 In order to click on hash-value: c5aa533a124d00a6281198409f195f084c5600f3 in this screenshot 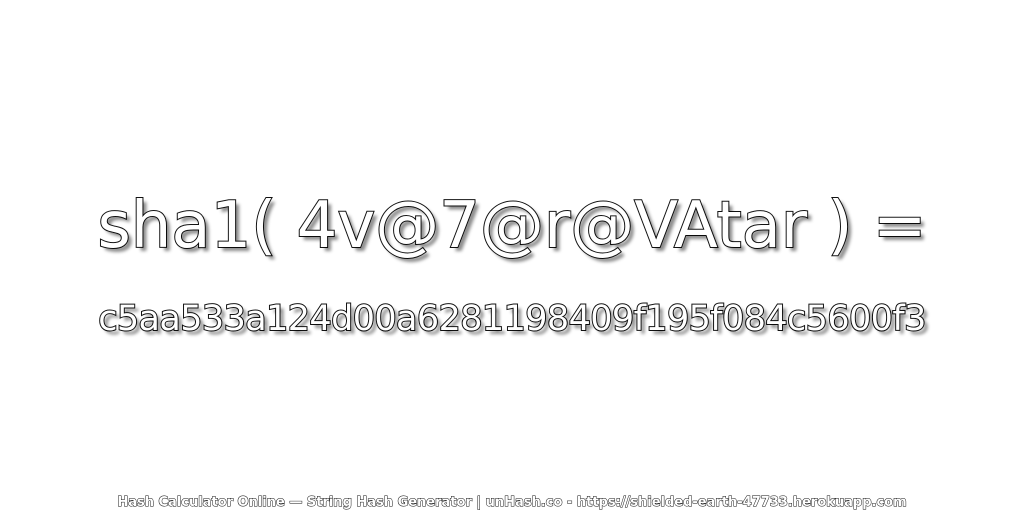, I will do `click(512, 319)`.